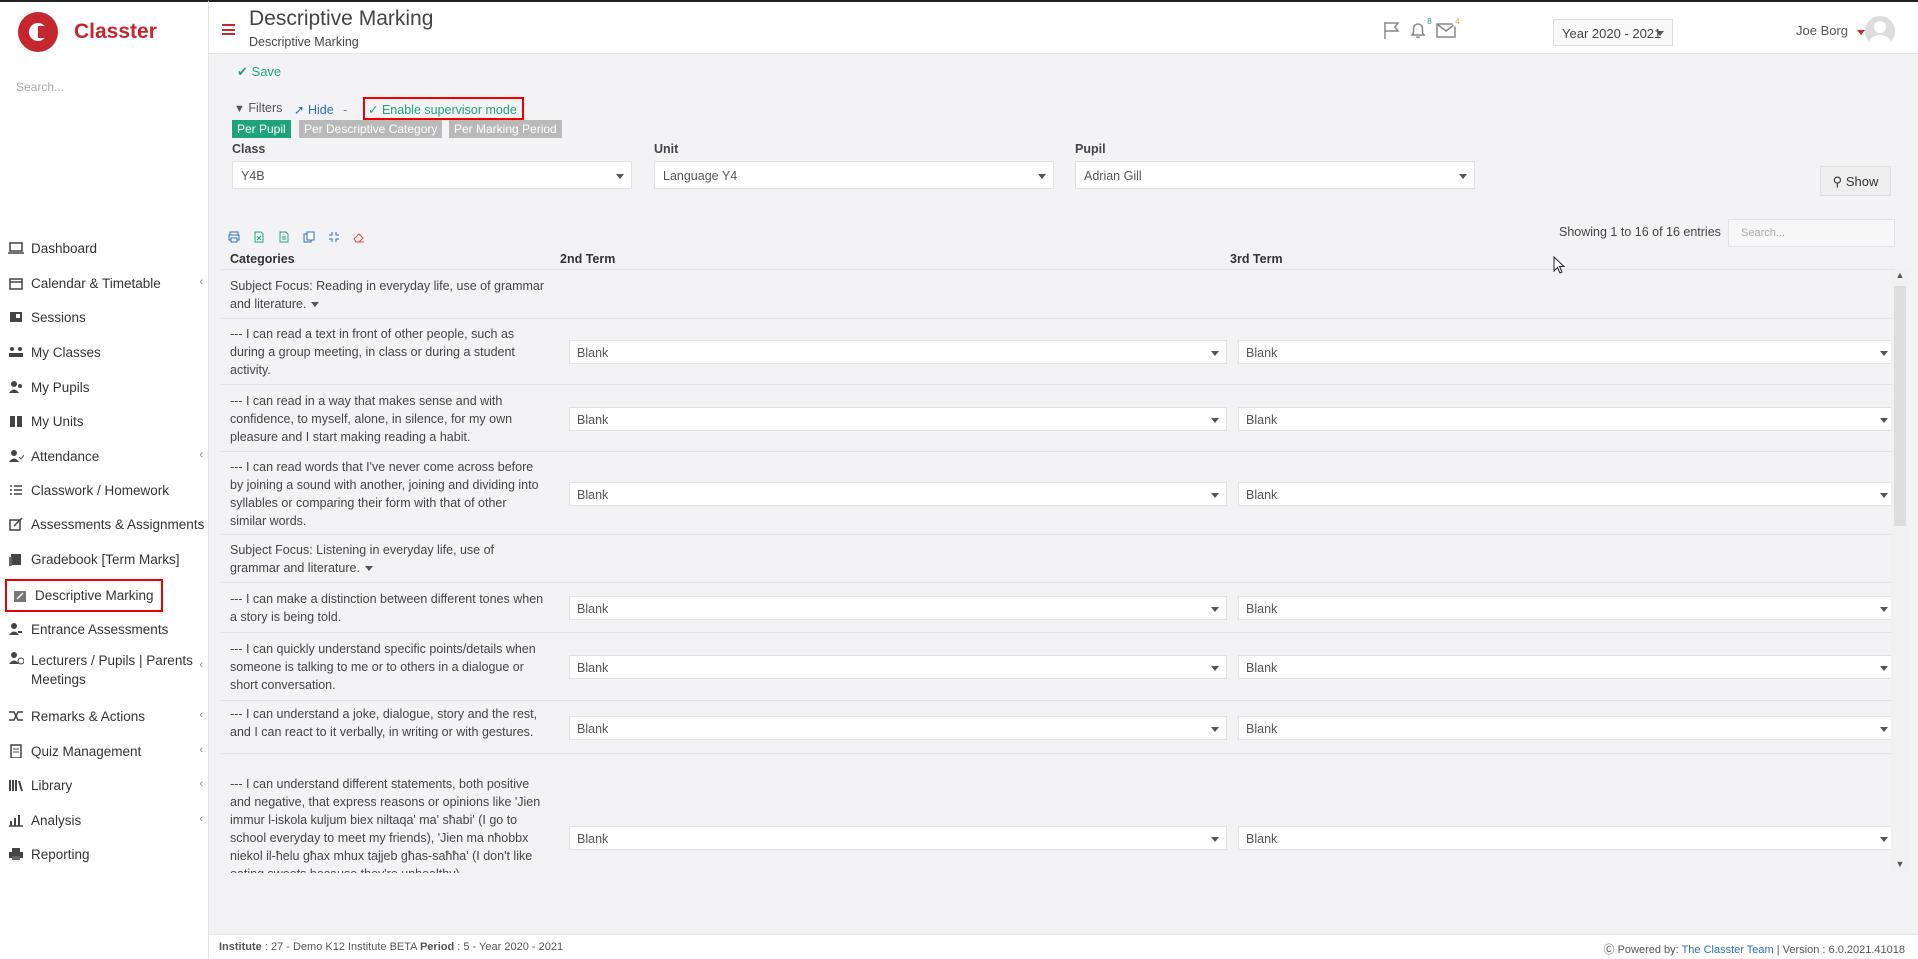  What do you see at coordinates (443, 108) in the screenshot?
I see `enable-supervisor-mode-link: ✓ Enable supervisor mode` at bounding box center [443, 108].